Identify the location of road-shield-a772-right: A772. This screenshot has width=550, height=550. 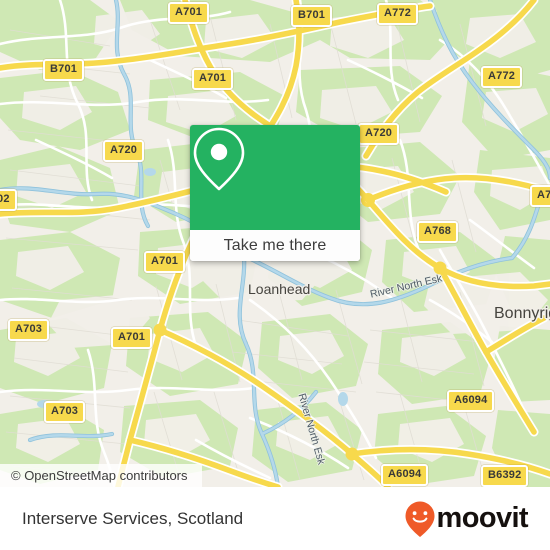
(502, 77).